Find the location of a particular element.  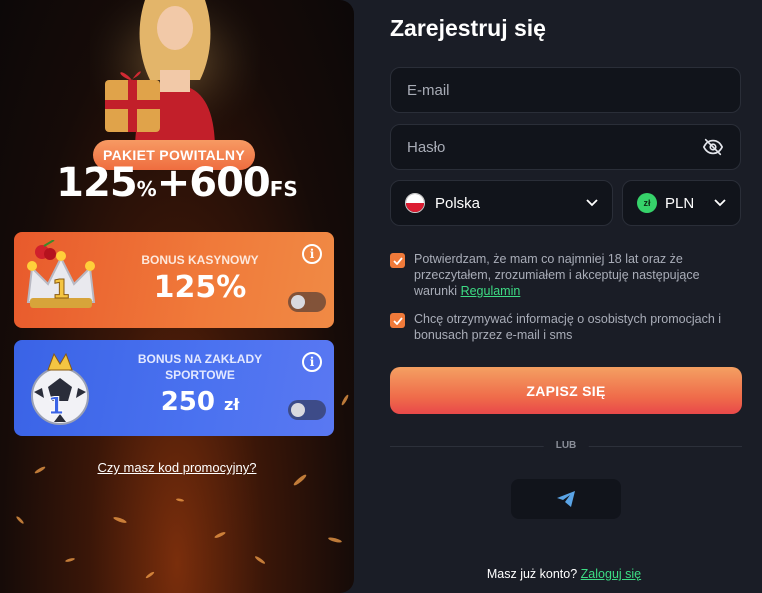

sport-bonus-title: BONUS NA ZAKŁADY SPORTOWE is located at coordinates (200, 367).